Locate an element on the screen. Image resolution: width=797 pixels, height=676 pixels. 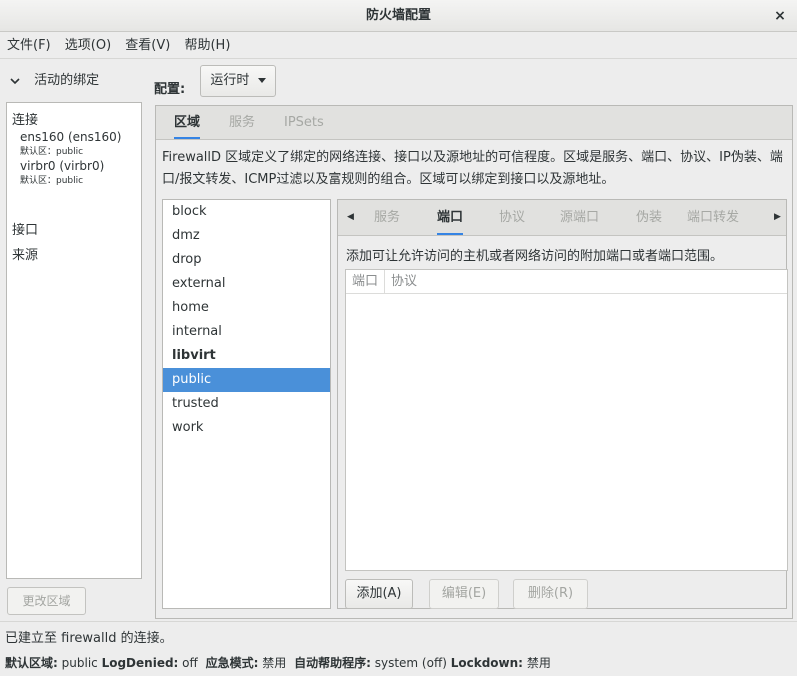
add-port-button: 添加(A) is located at coordinates (379, 594).